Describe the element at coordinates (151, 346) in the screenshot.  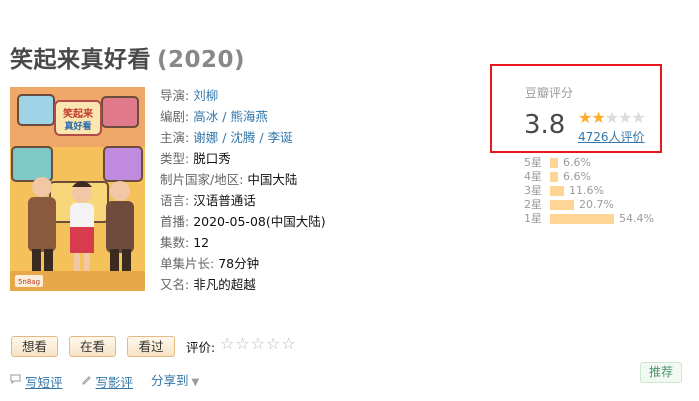
I see `watched-button: 看过` at that location.